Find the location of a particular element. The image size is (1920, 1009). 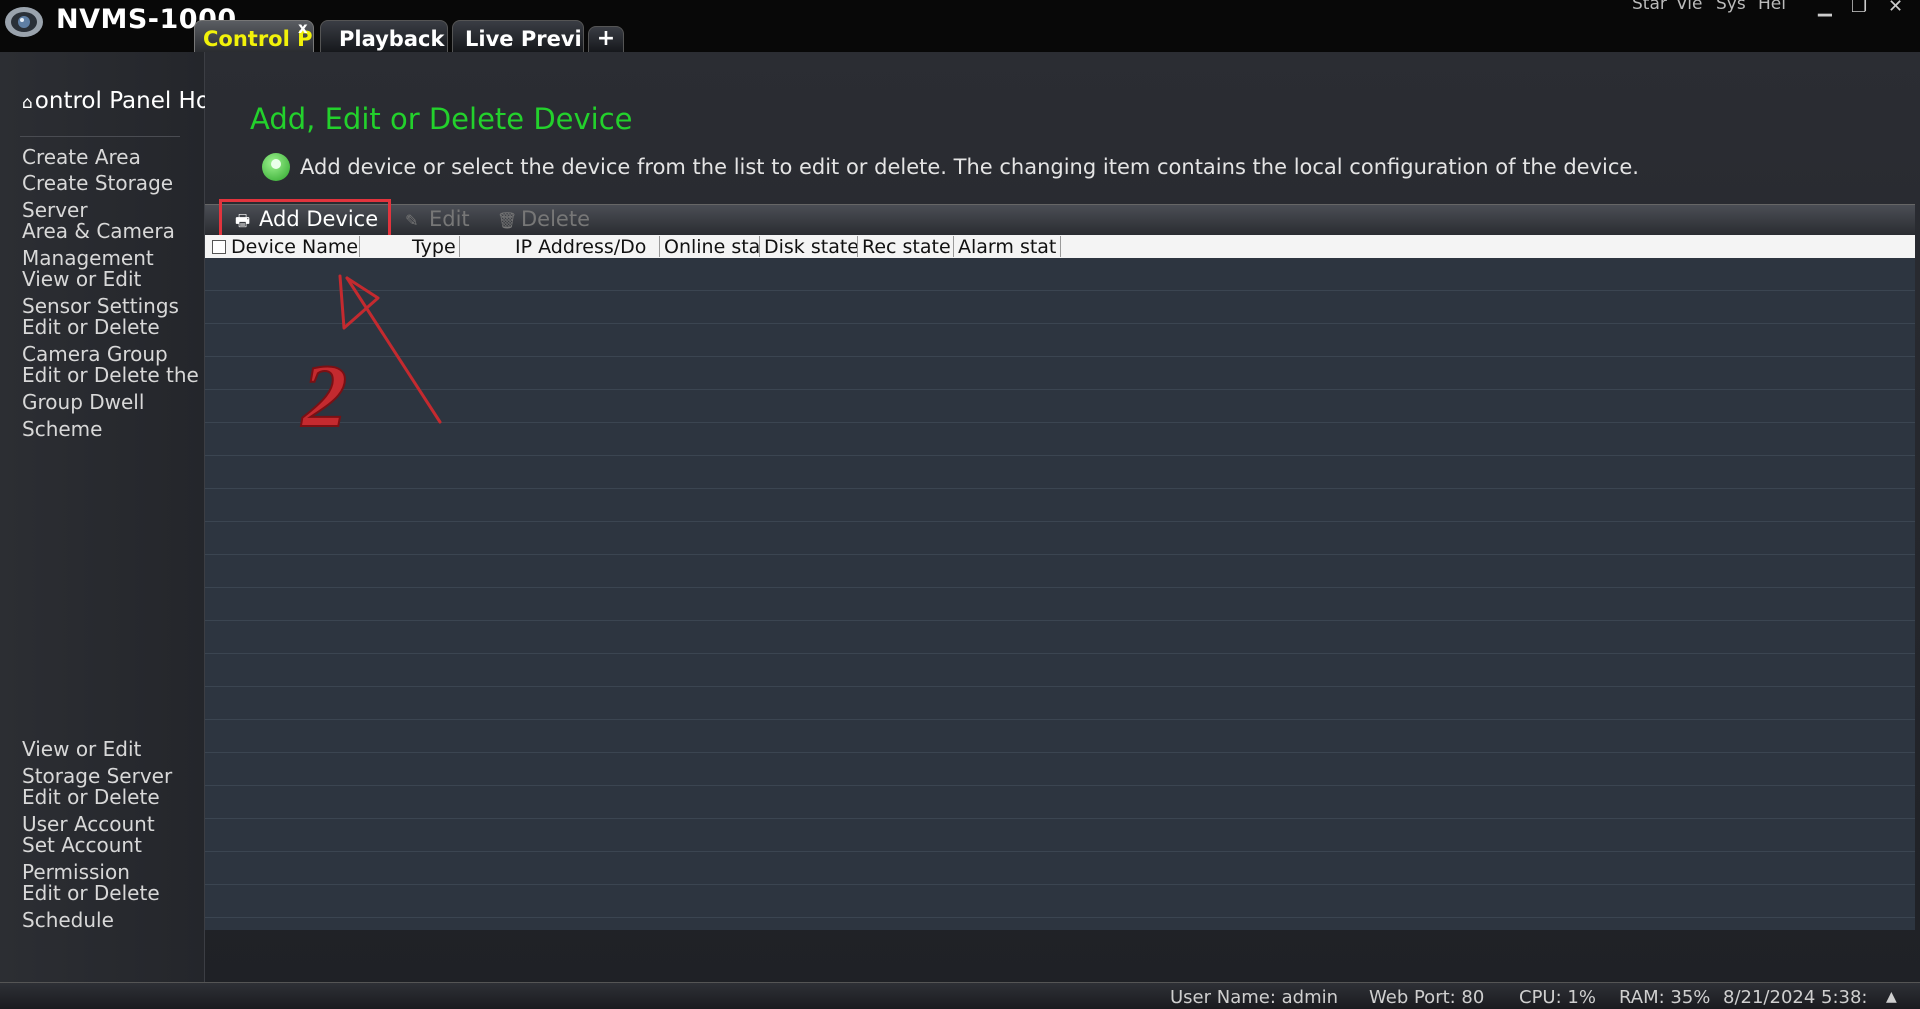

column-ip-address: IP Address/Do is located at coordinates (582, 246).